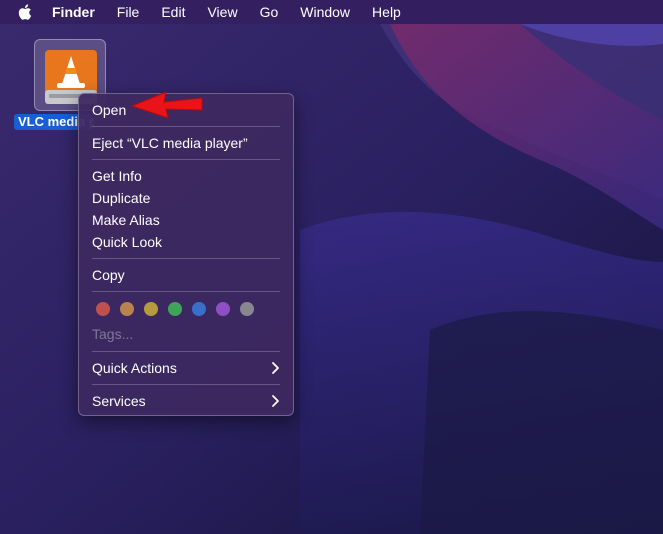 The image size is (663, 534). Describe the element at coordinates (151, 309) in the screenshot. I see `tag-yellow` at that location.